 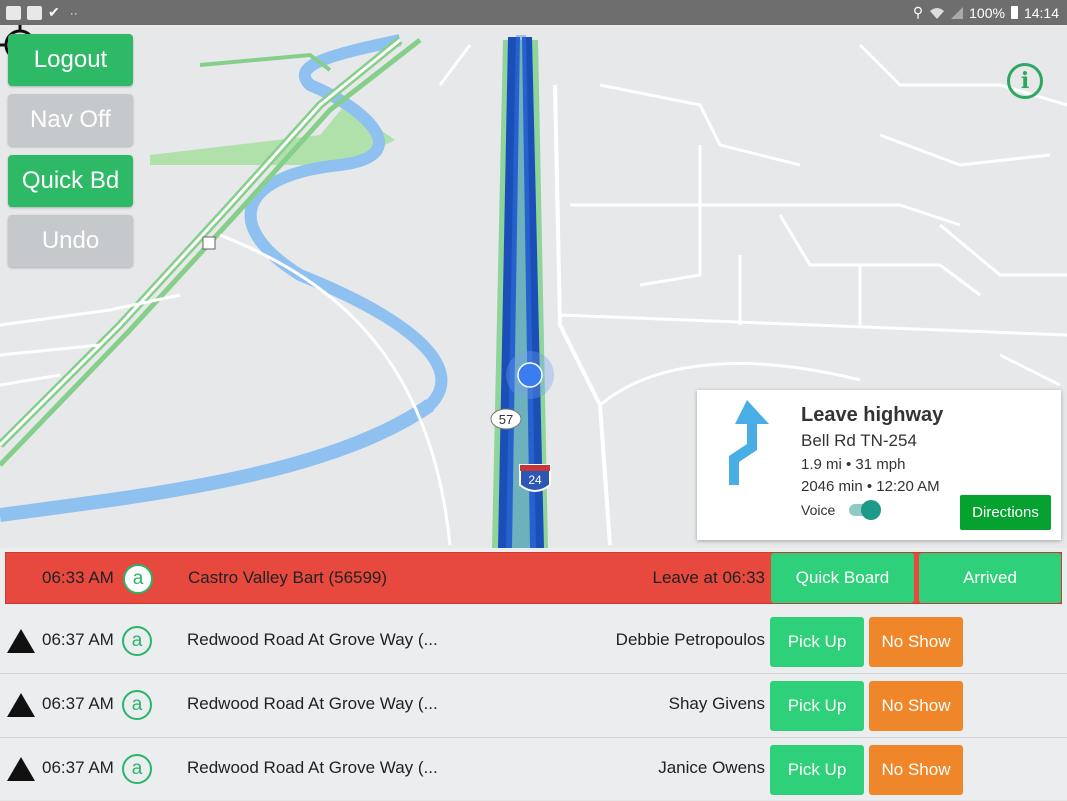 What do you see at coordinates (13, 12) in the screenshot?
I see `map-icon` at bounding box center [13, 12].